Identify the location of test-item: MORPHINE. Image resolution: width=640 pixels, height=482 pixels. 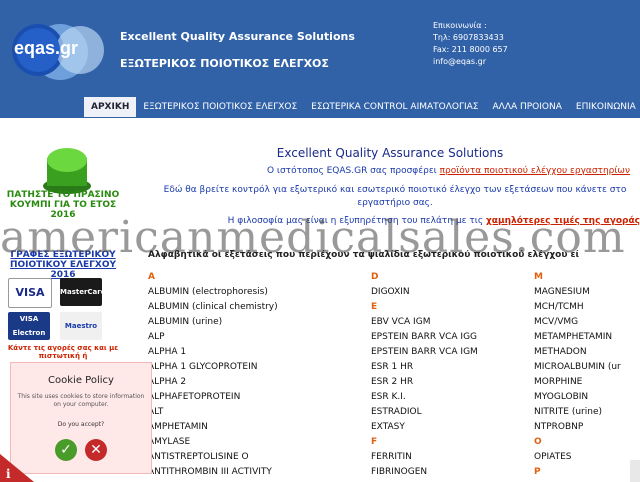
(558, 382).